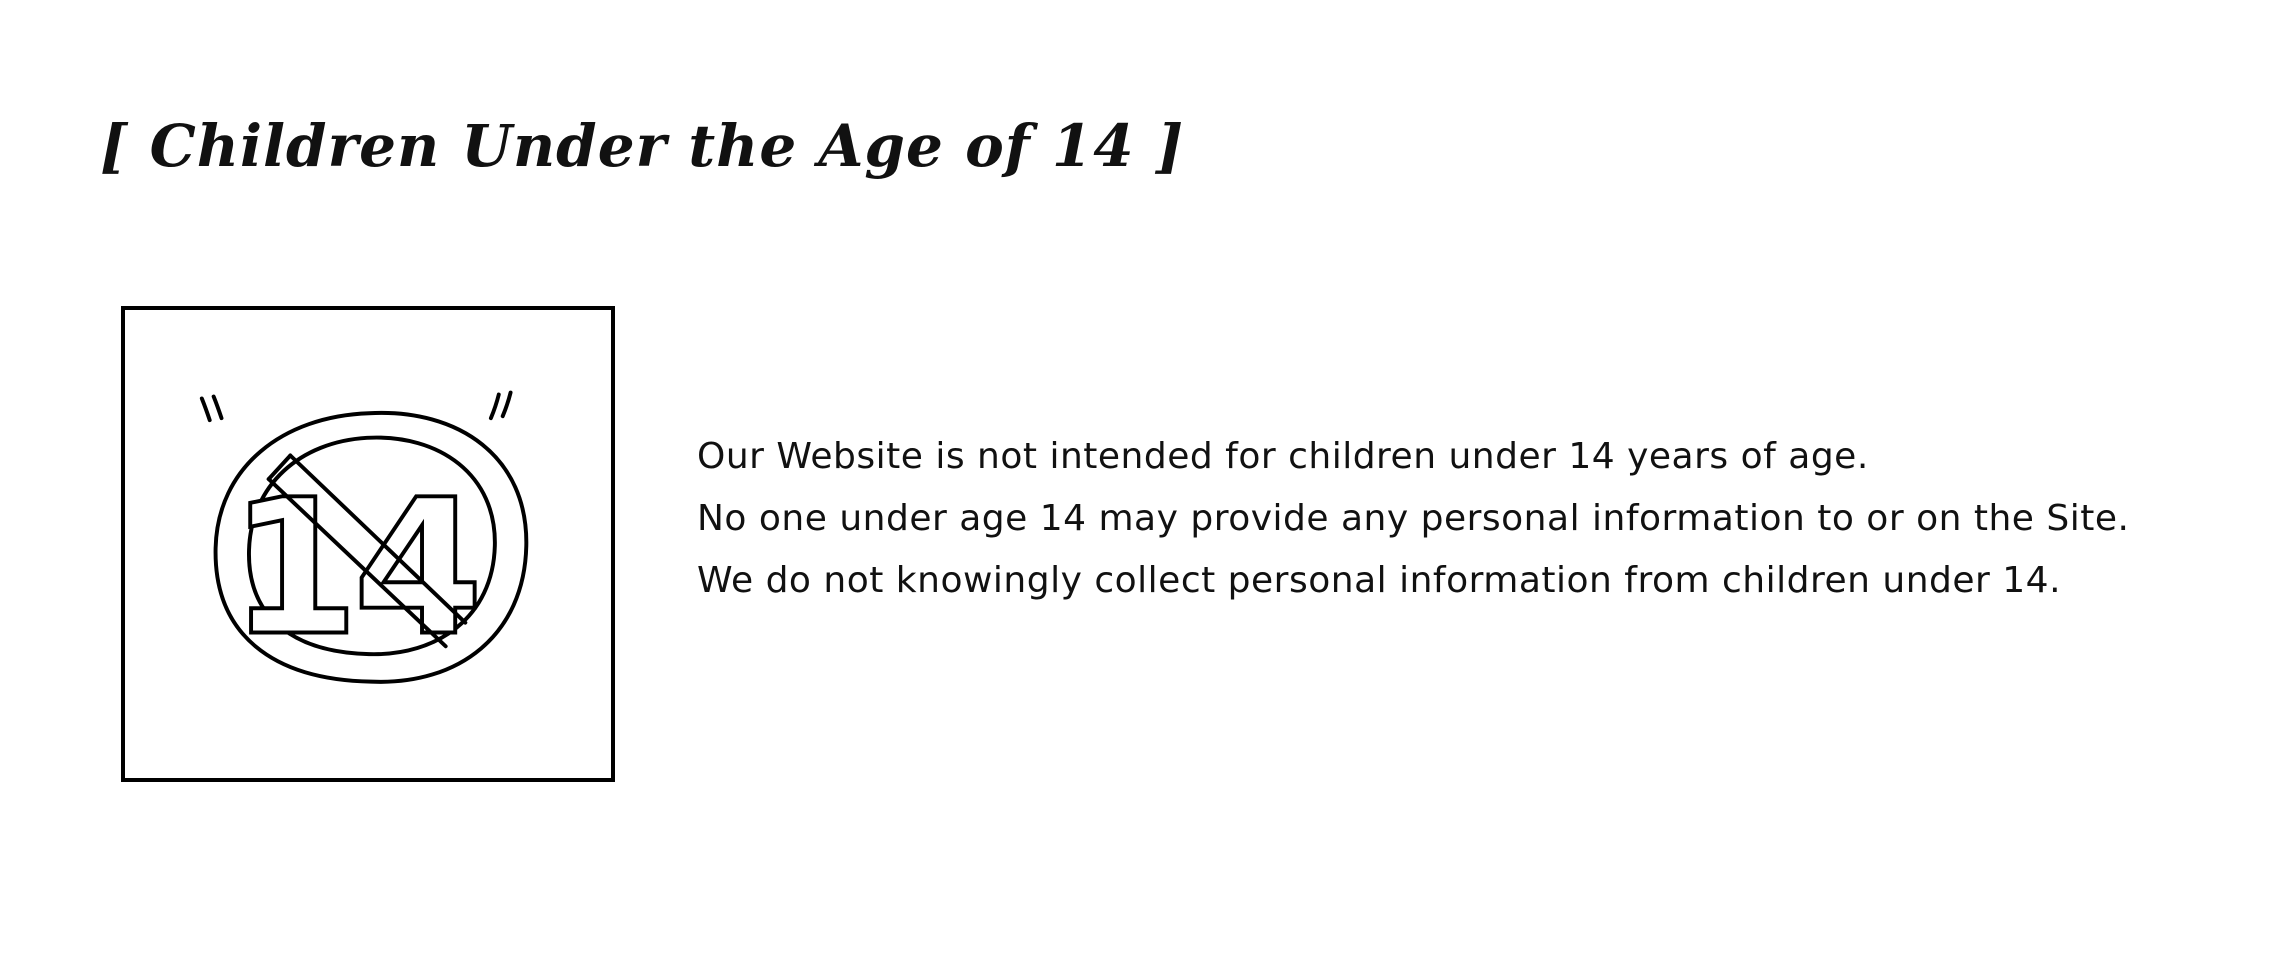 The height and width of the screenshot is (980, 2270). I want to click on symbol-text: 14, so click(353, 568).